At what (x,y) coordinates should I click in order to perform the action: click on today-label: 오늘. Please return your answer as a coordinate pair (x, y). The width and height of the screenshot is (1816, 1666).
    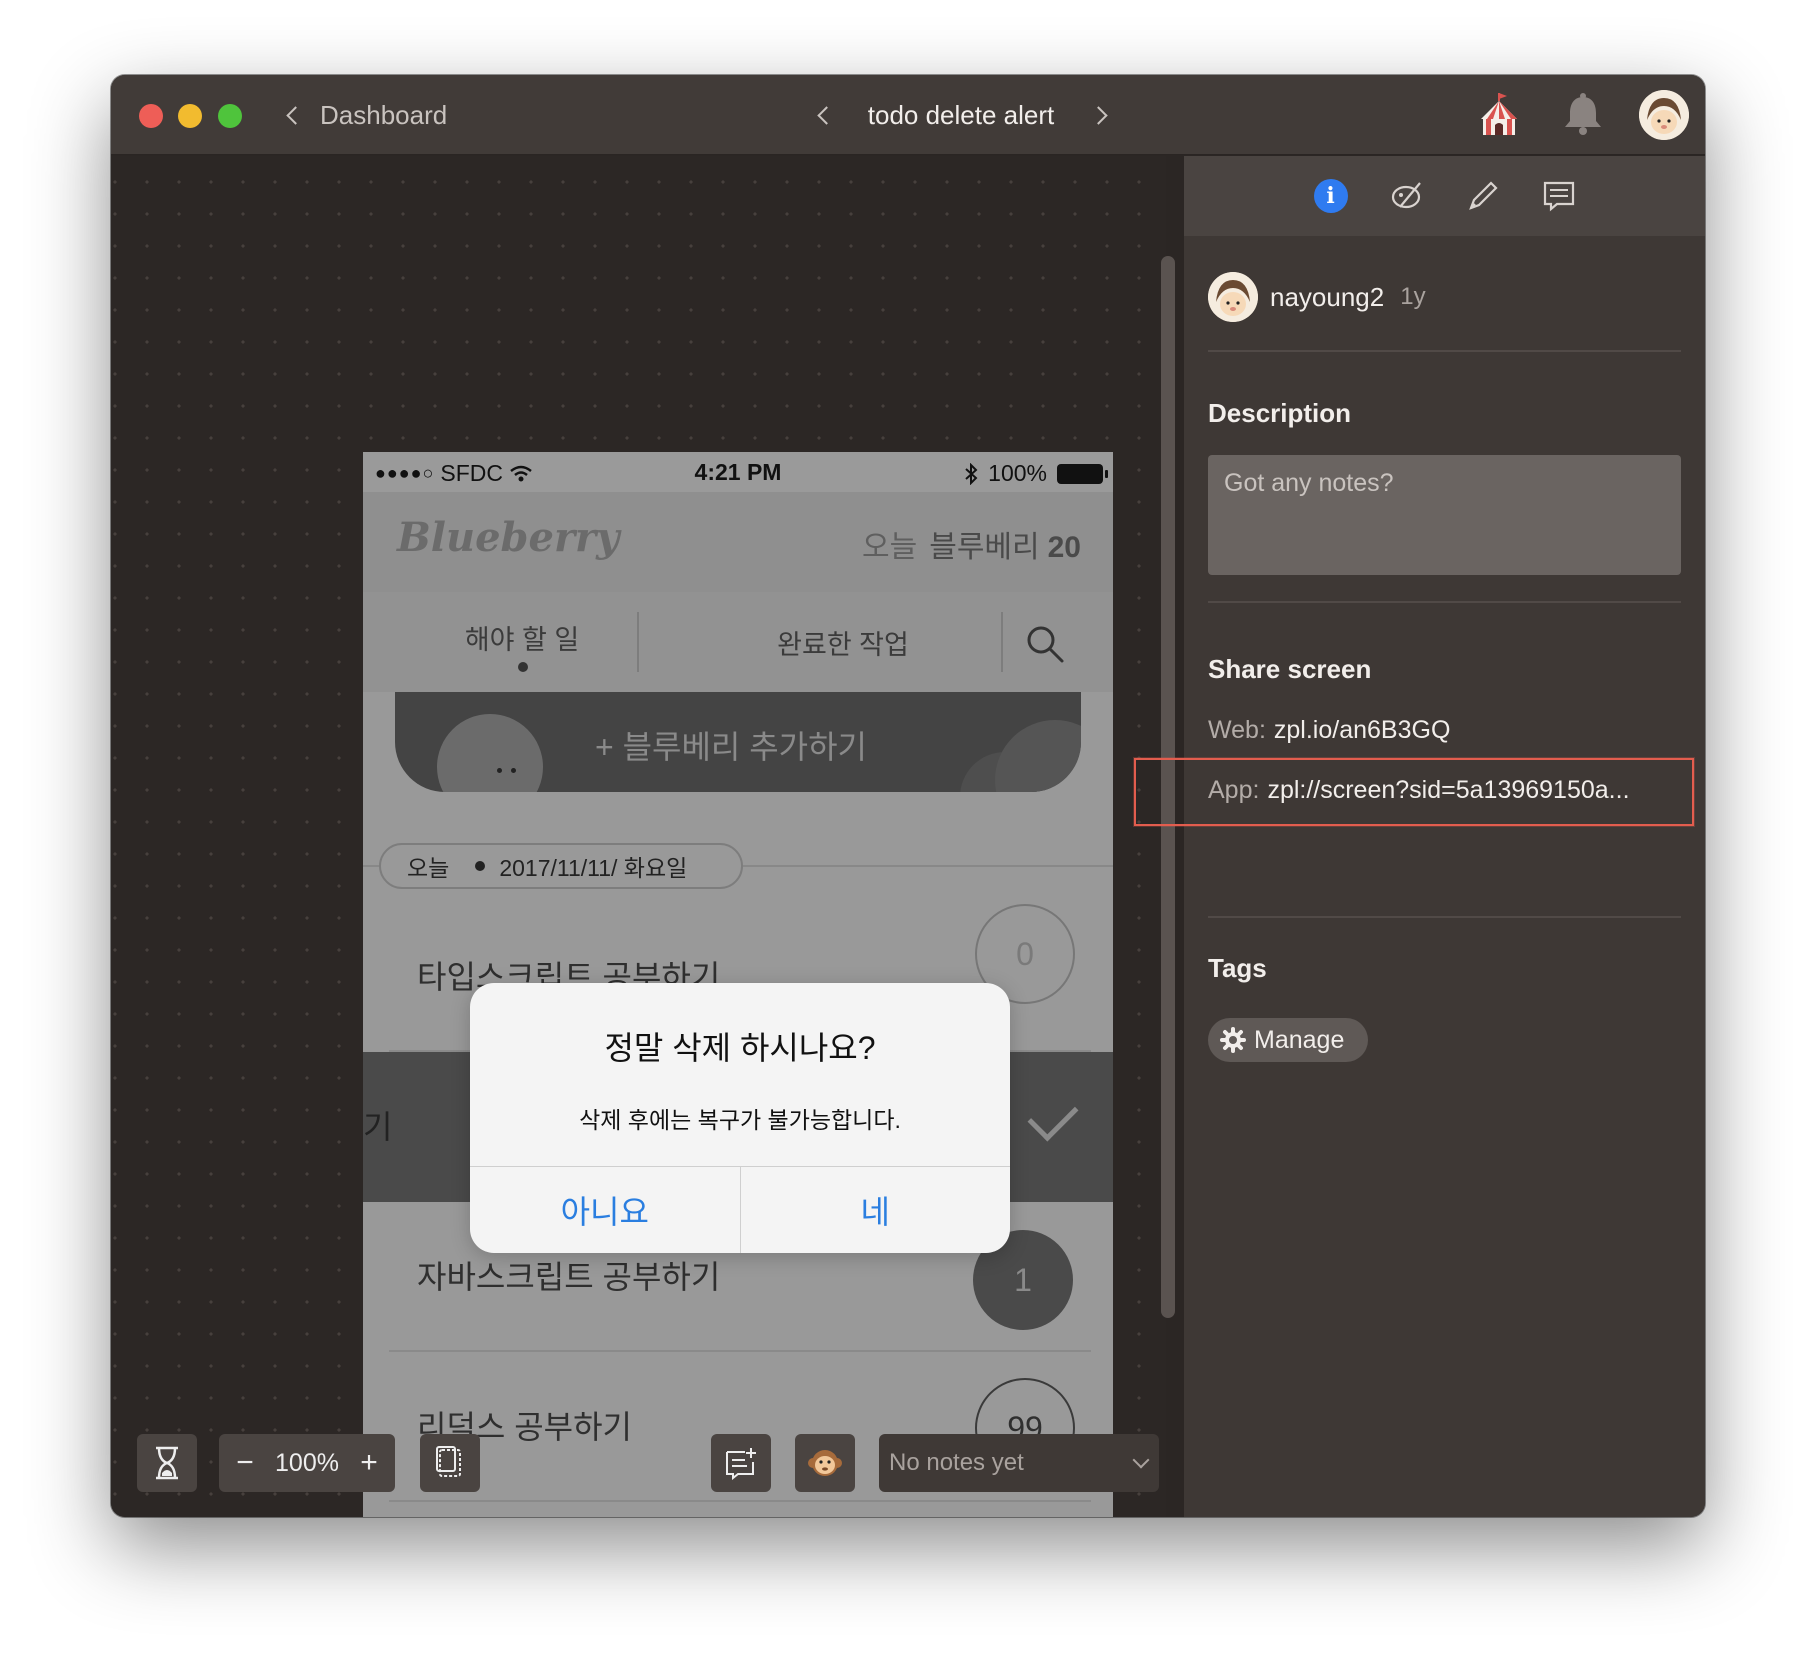
    Looking at the image, I should click on (890, 547).